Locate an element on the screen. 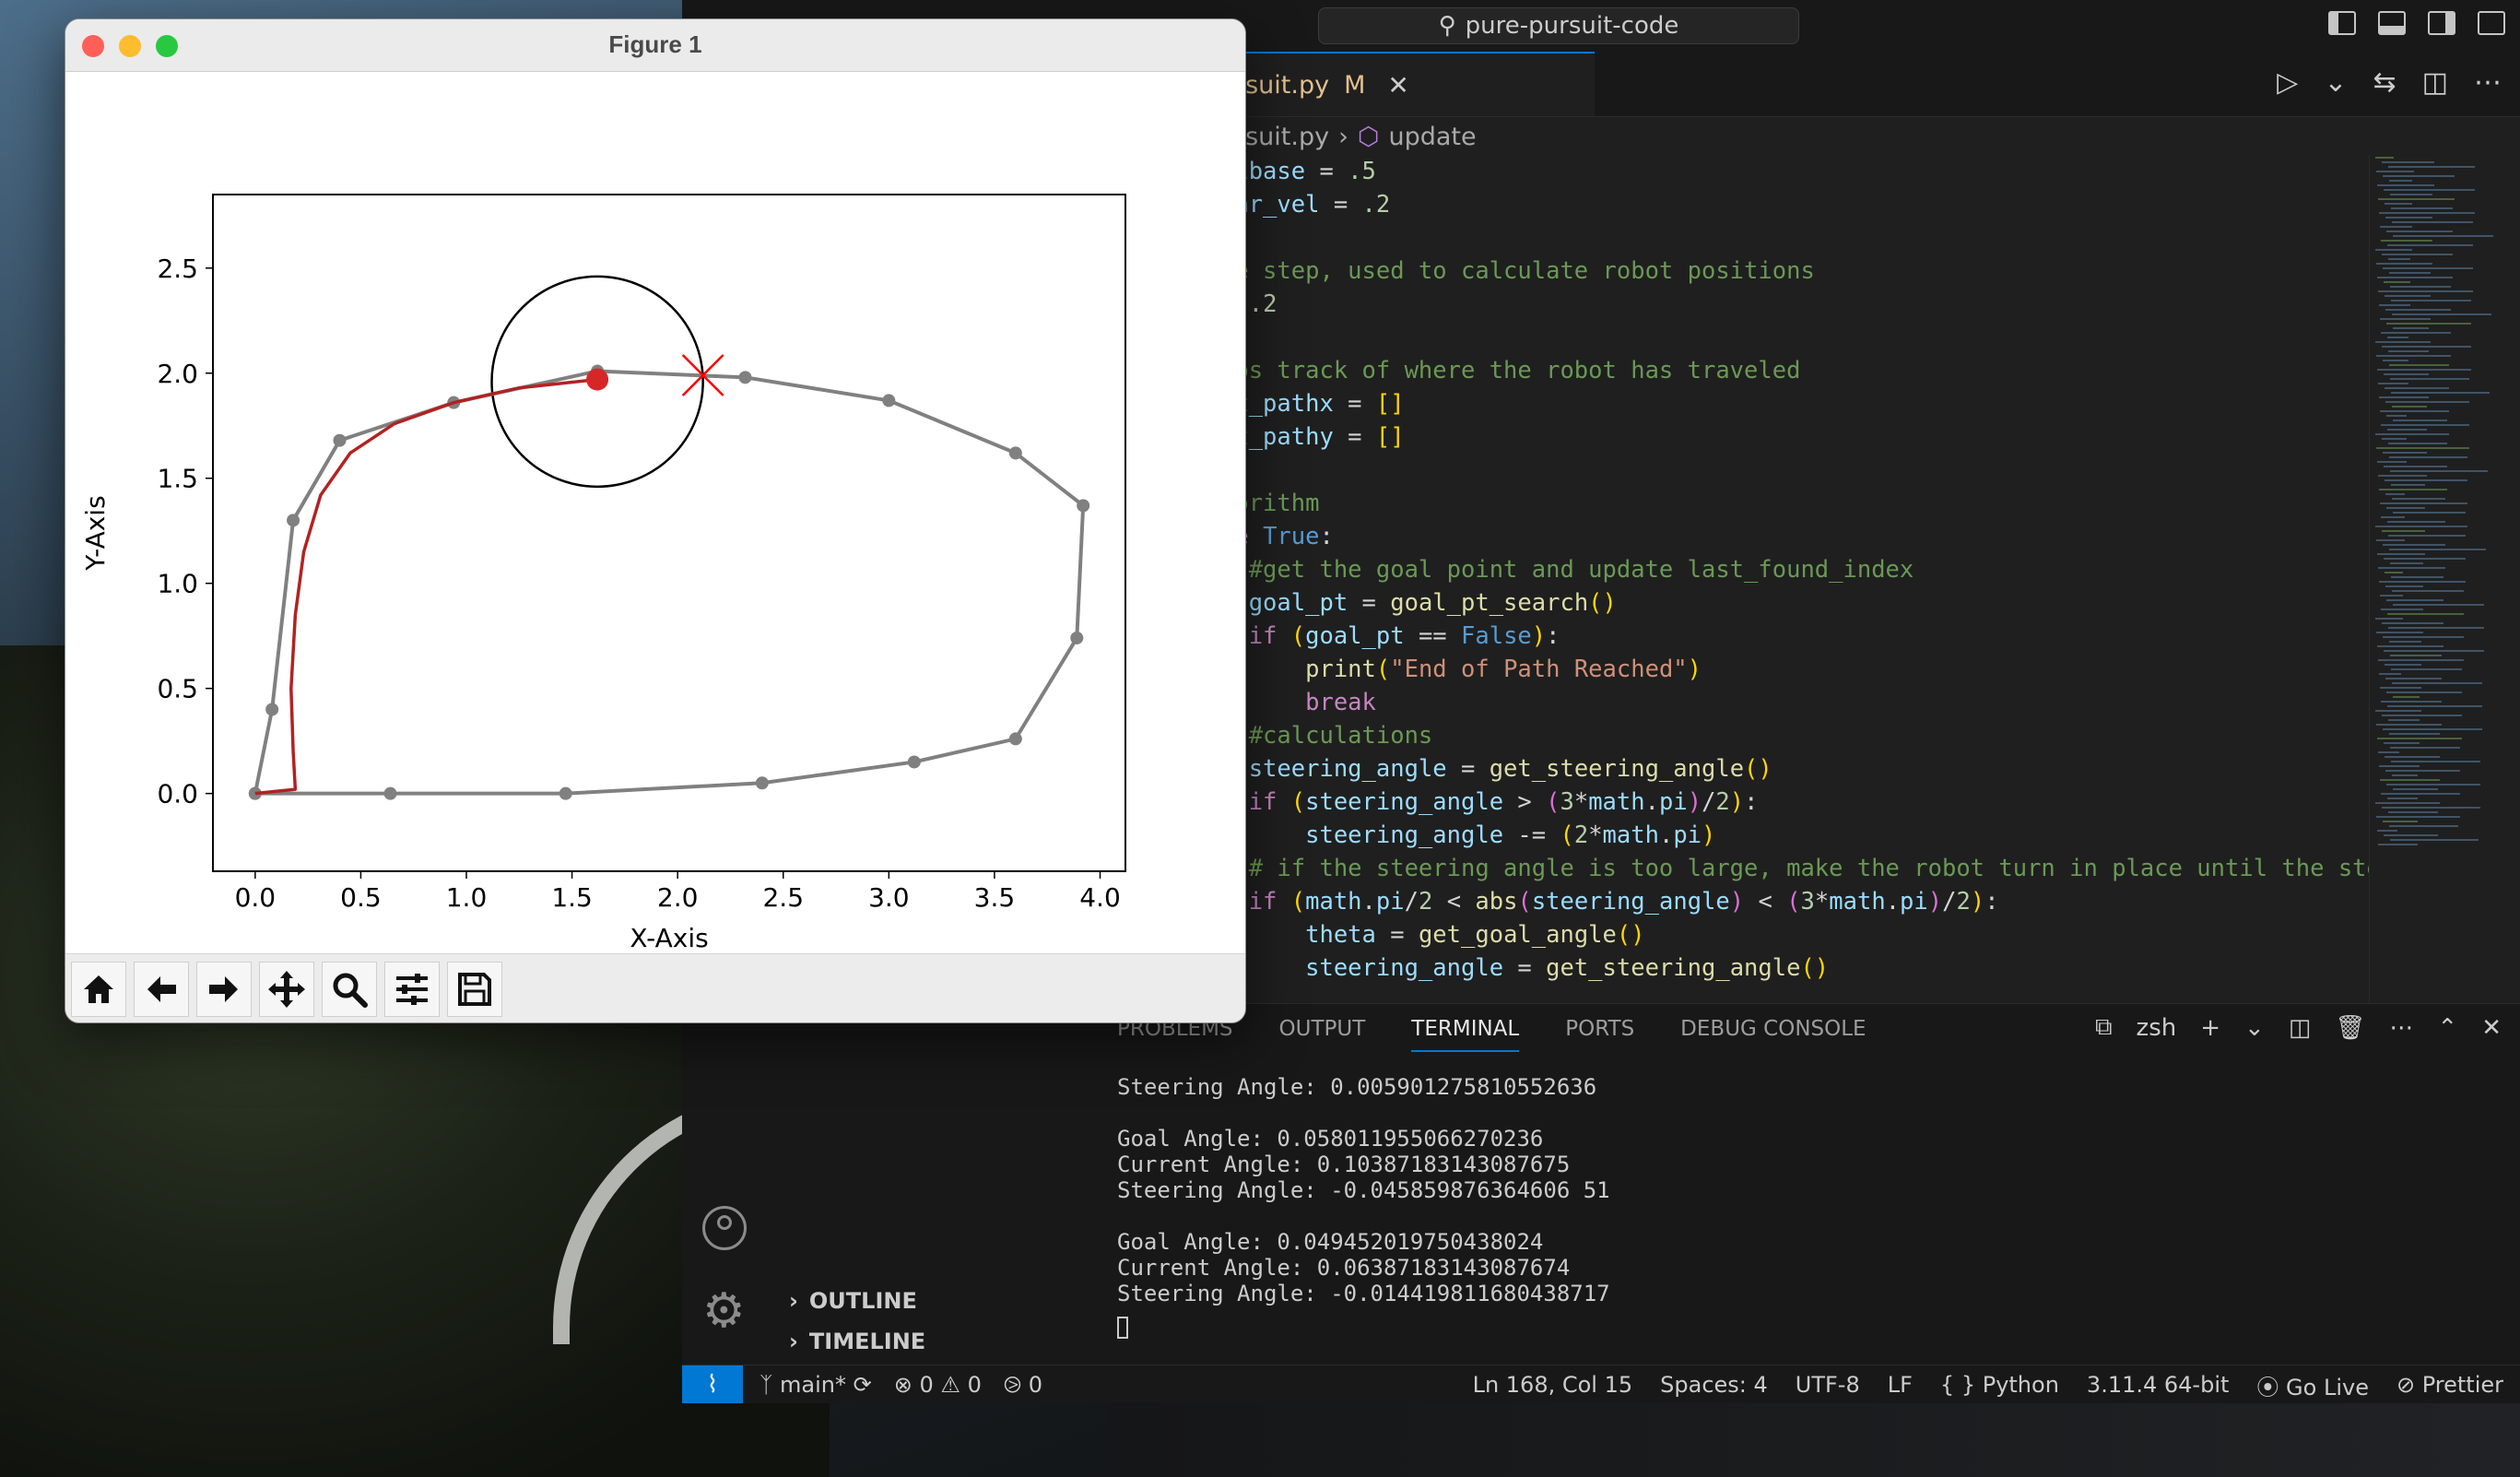 This screenshot has width=2520, height=1477. python-interpreter: 3.11.4 64-bit is located at coordinates (2158, 1385).